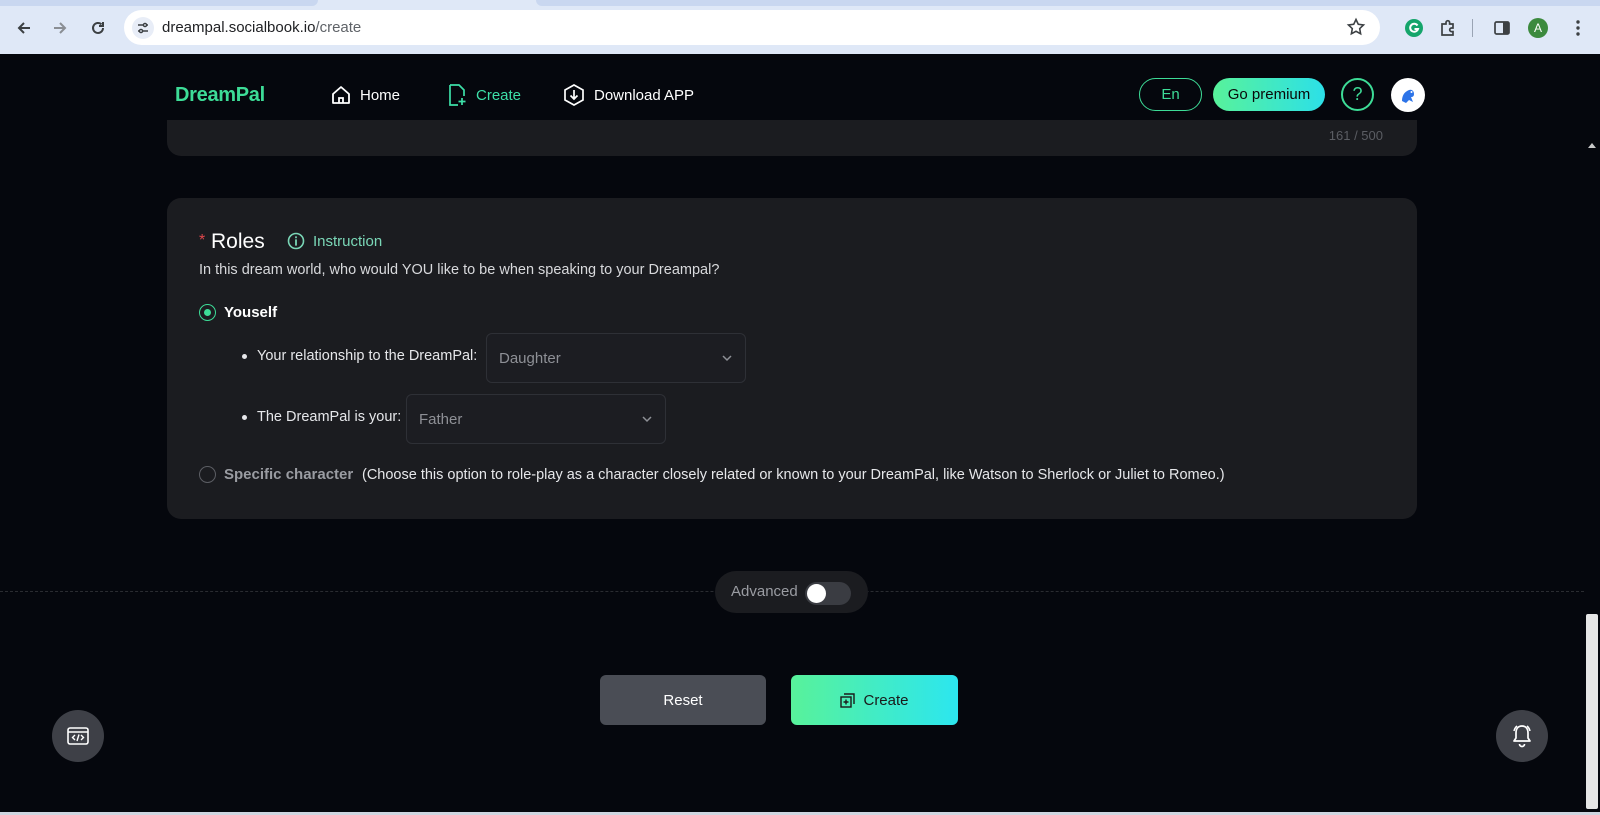 This screenshot has height=815, width=1600. I want to click on dreampal-is-row: The DreamPal is your:, so click(321, 417).